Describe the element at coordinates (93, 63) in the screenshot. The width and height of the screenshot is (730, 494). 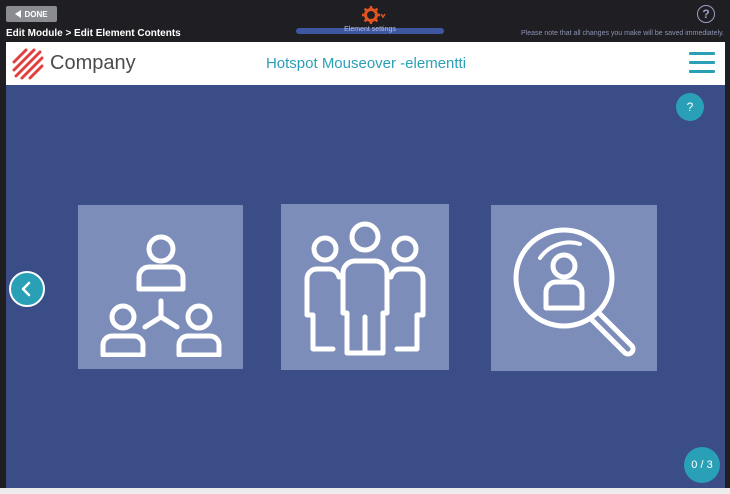
I see `company-name: Company` at that location.